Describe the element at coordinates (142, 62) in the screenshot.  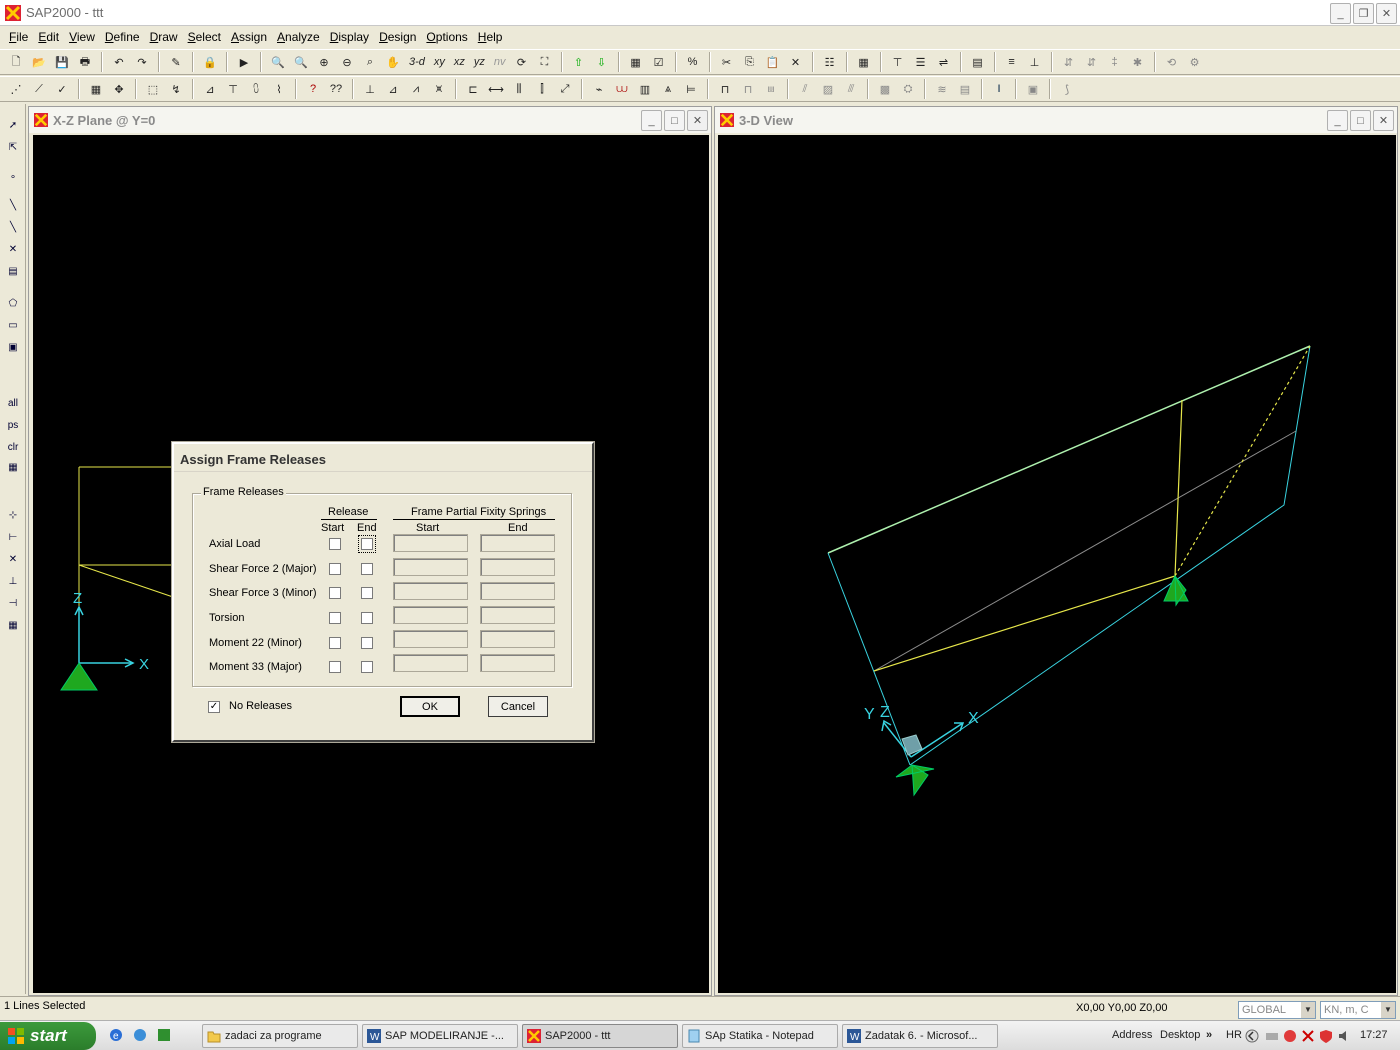
I see `redo-icon: ↷` at that location.